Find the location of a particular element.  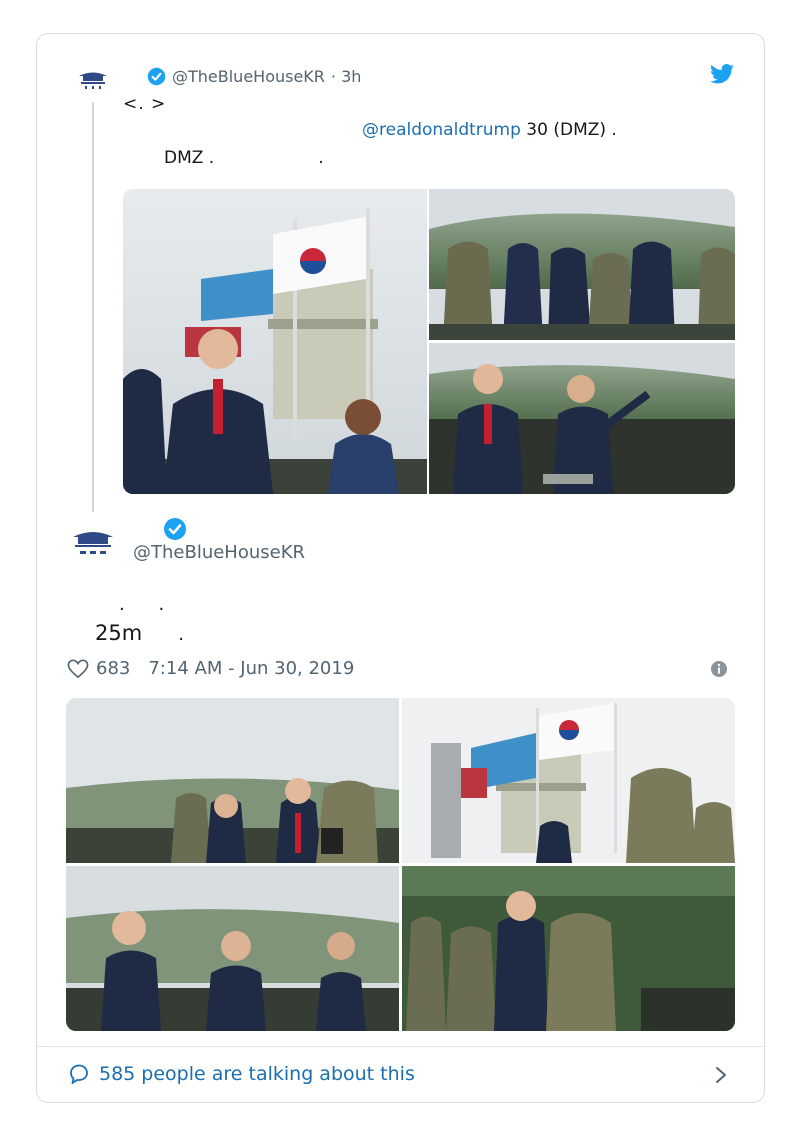

conversation-link: 585 people are talking about this is located at coordinates (241, 1074).